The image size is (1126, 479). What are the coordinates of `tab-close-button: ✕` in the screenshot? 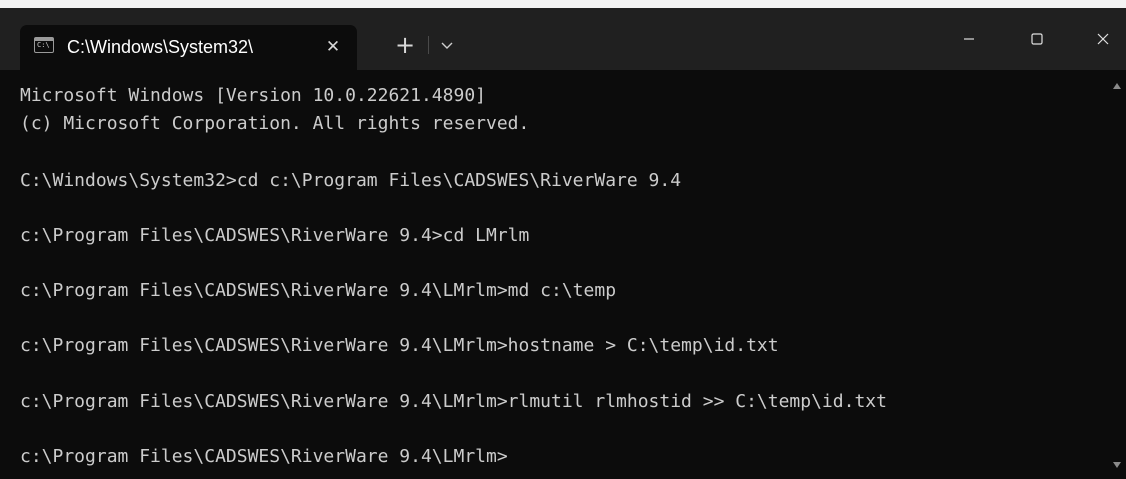 It's located at (333, 47).